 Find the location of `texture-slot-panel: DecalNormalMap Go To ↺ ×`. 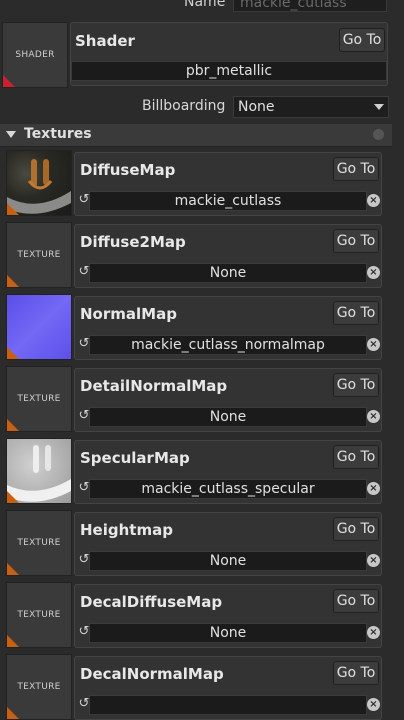

texture-slot-panel: DecalNormalMap Go To ↺ × is located at coordinates (228, 688).